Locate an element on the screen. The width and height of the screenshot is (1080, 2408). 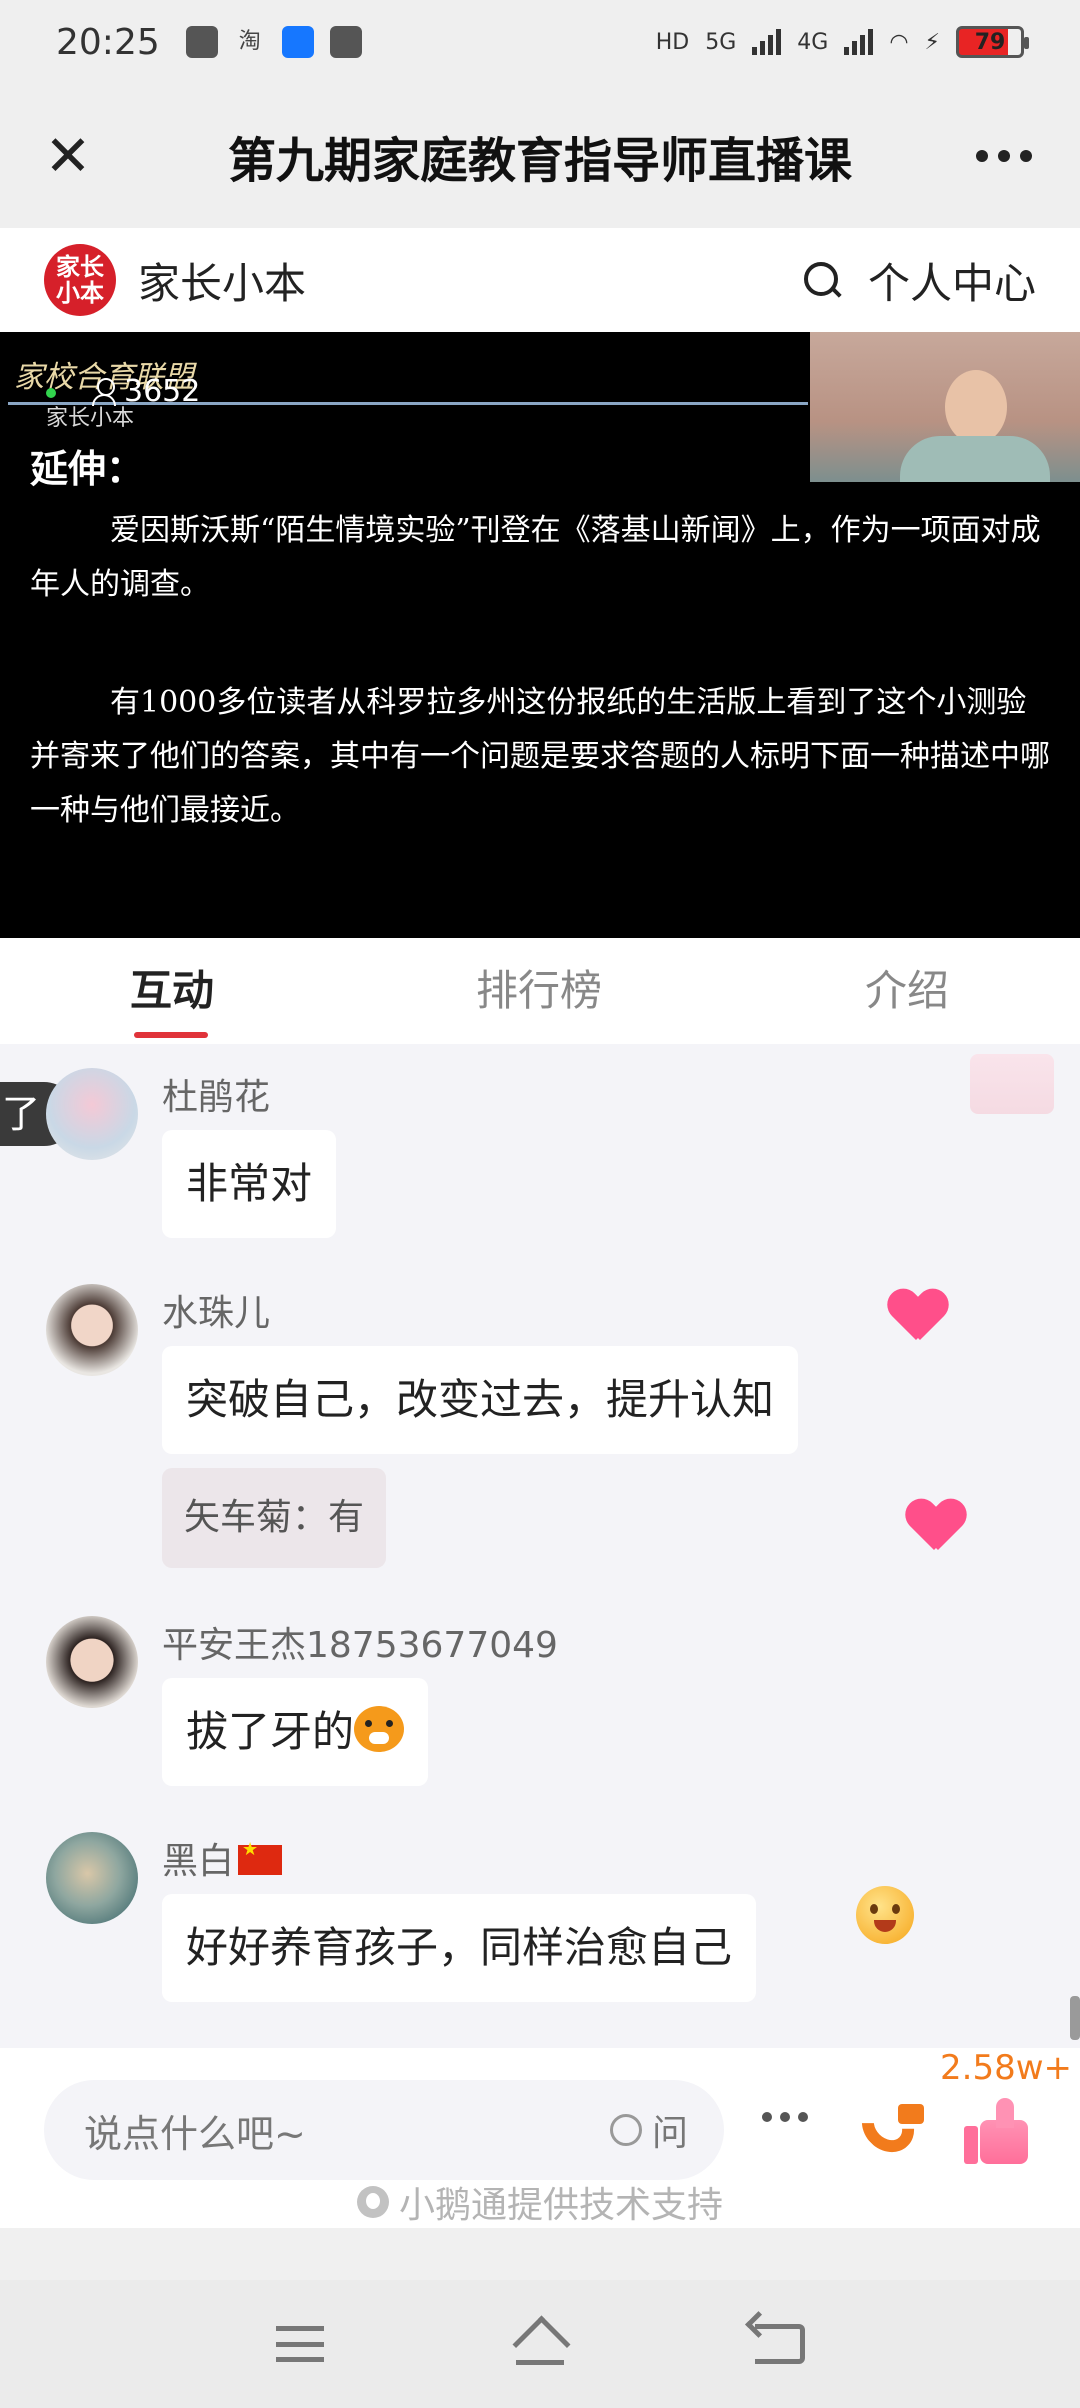
powered-by-text: 小鹅通提供技术支持 is located at coordinates (560, 2205).